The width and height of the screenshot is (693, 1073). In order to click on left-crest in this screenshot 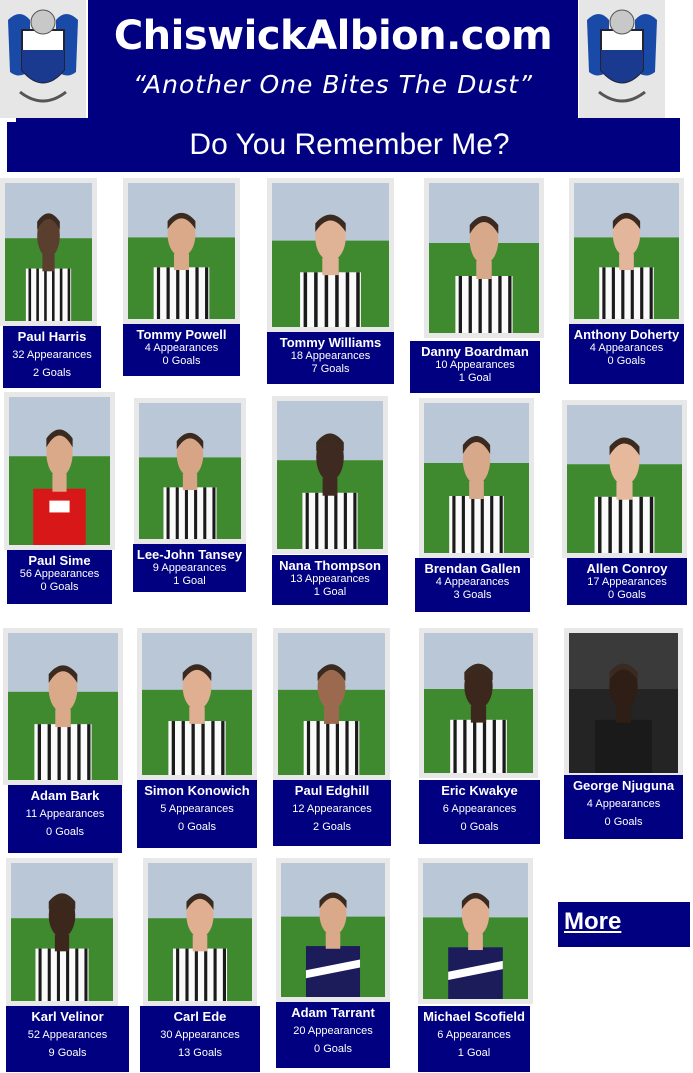, I will do `click(43, 59)`.